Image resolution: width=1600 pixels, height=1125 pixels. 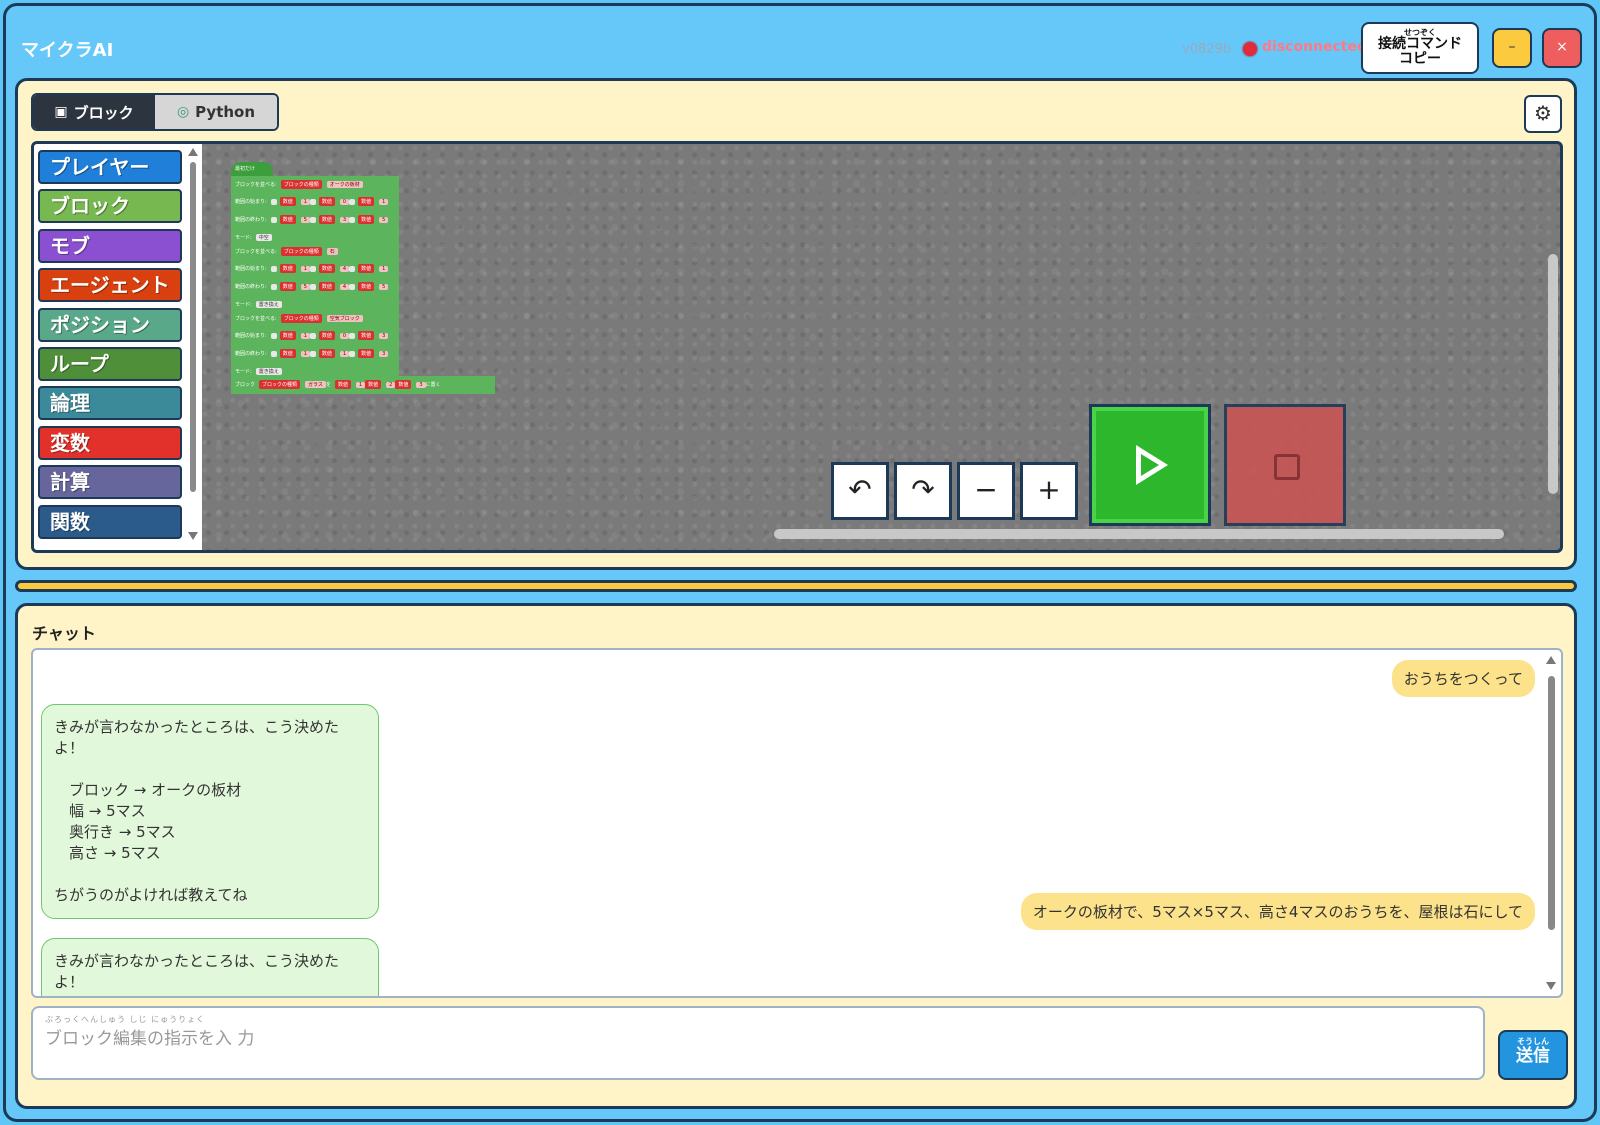 What do you see at coordinates (1562, 48) in the screenshot?
I see `close-button: ×` at bounding box center [1562, 48].